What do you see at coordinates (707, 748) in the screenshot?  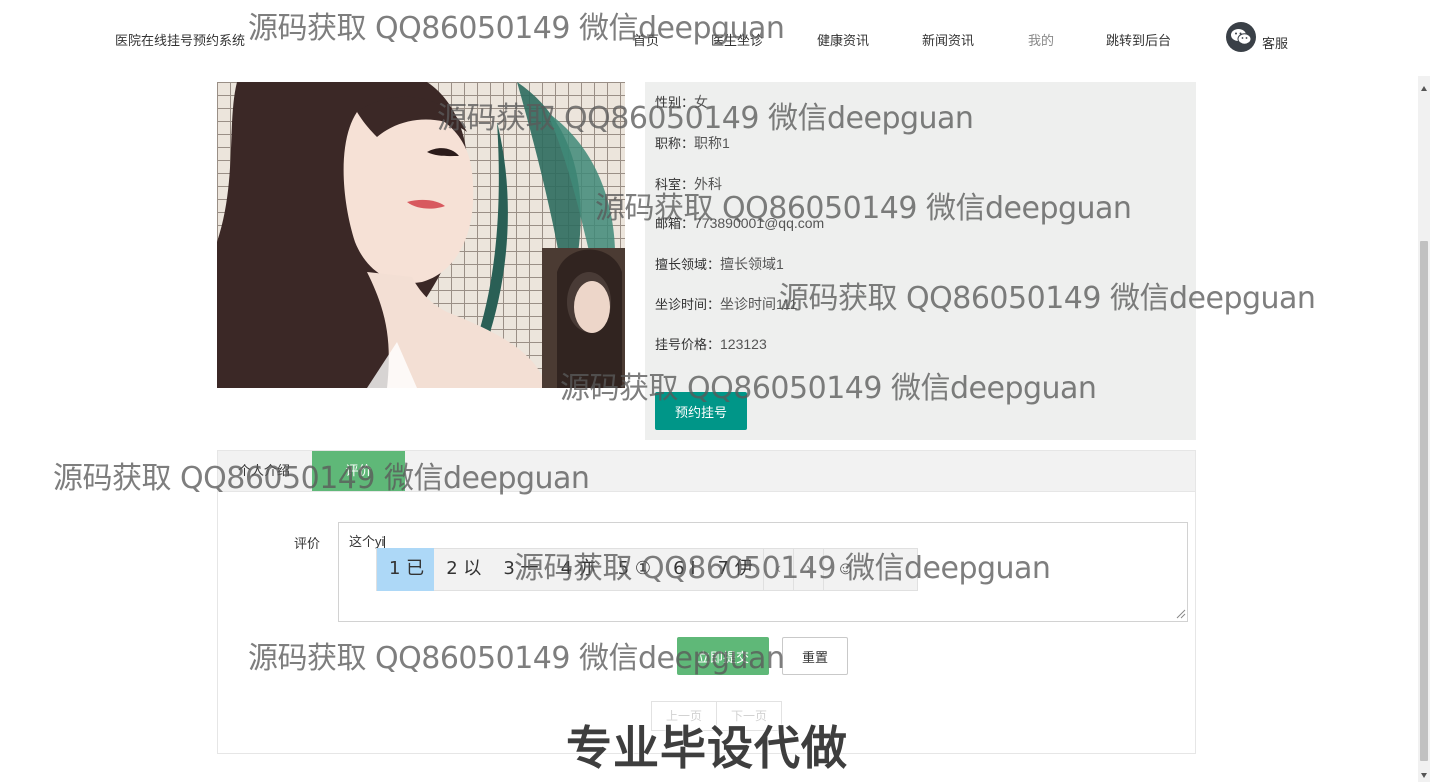 I see `promo-banner: 专业毕设代做` at bounding box center [707, 748].